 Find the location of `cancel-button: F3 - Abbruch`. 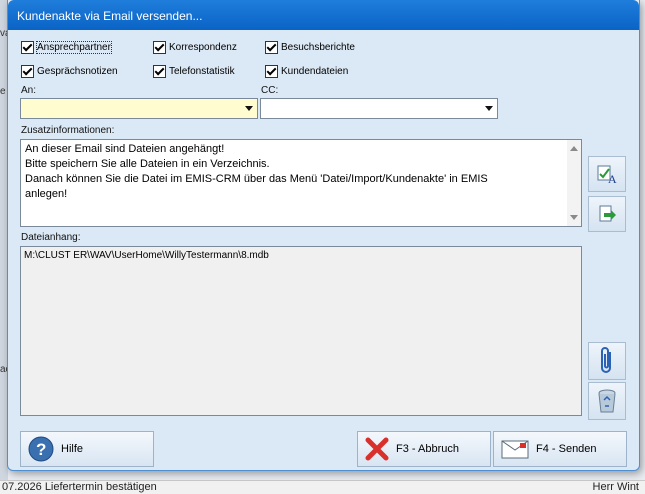

cancel-button: F3 - Abbruch is located at coordinates (424, 449).